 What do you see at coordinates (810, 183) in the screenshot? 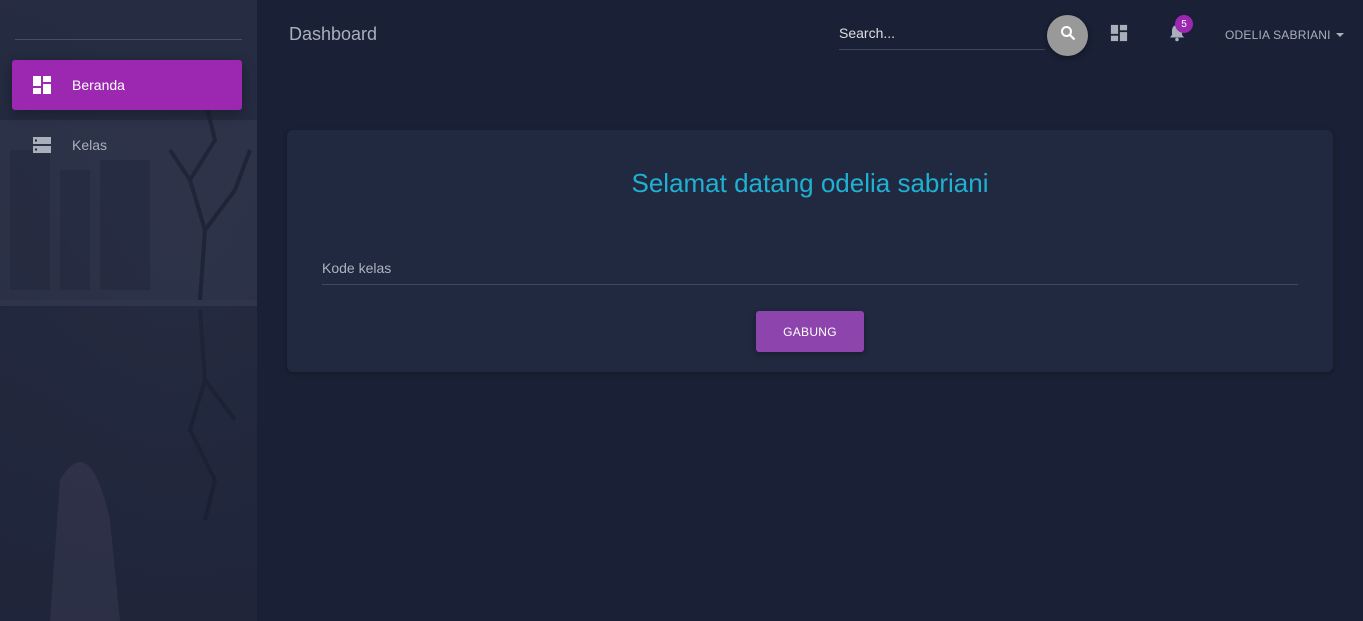
I see `welcome-heading: Selamat datang odelia sabriani` at bounding box center [810, 183].